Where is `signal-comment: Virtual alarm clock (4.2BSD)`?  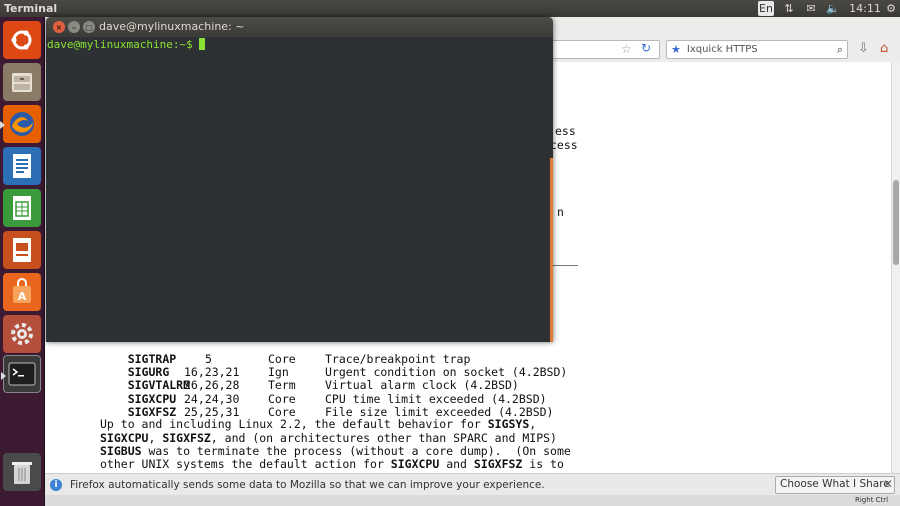 signal-comment: Virtual alarm clock (4.2BSD) is located at coordinates (422, 385).